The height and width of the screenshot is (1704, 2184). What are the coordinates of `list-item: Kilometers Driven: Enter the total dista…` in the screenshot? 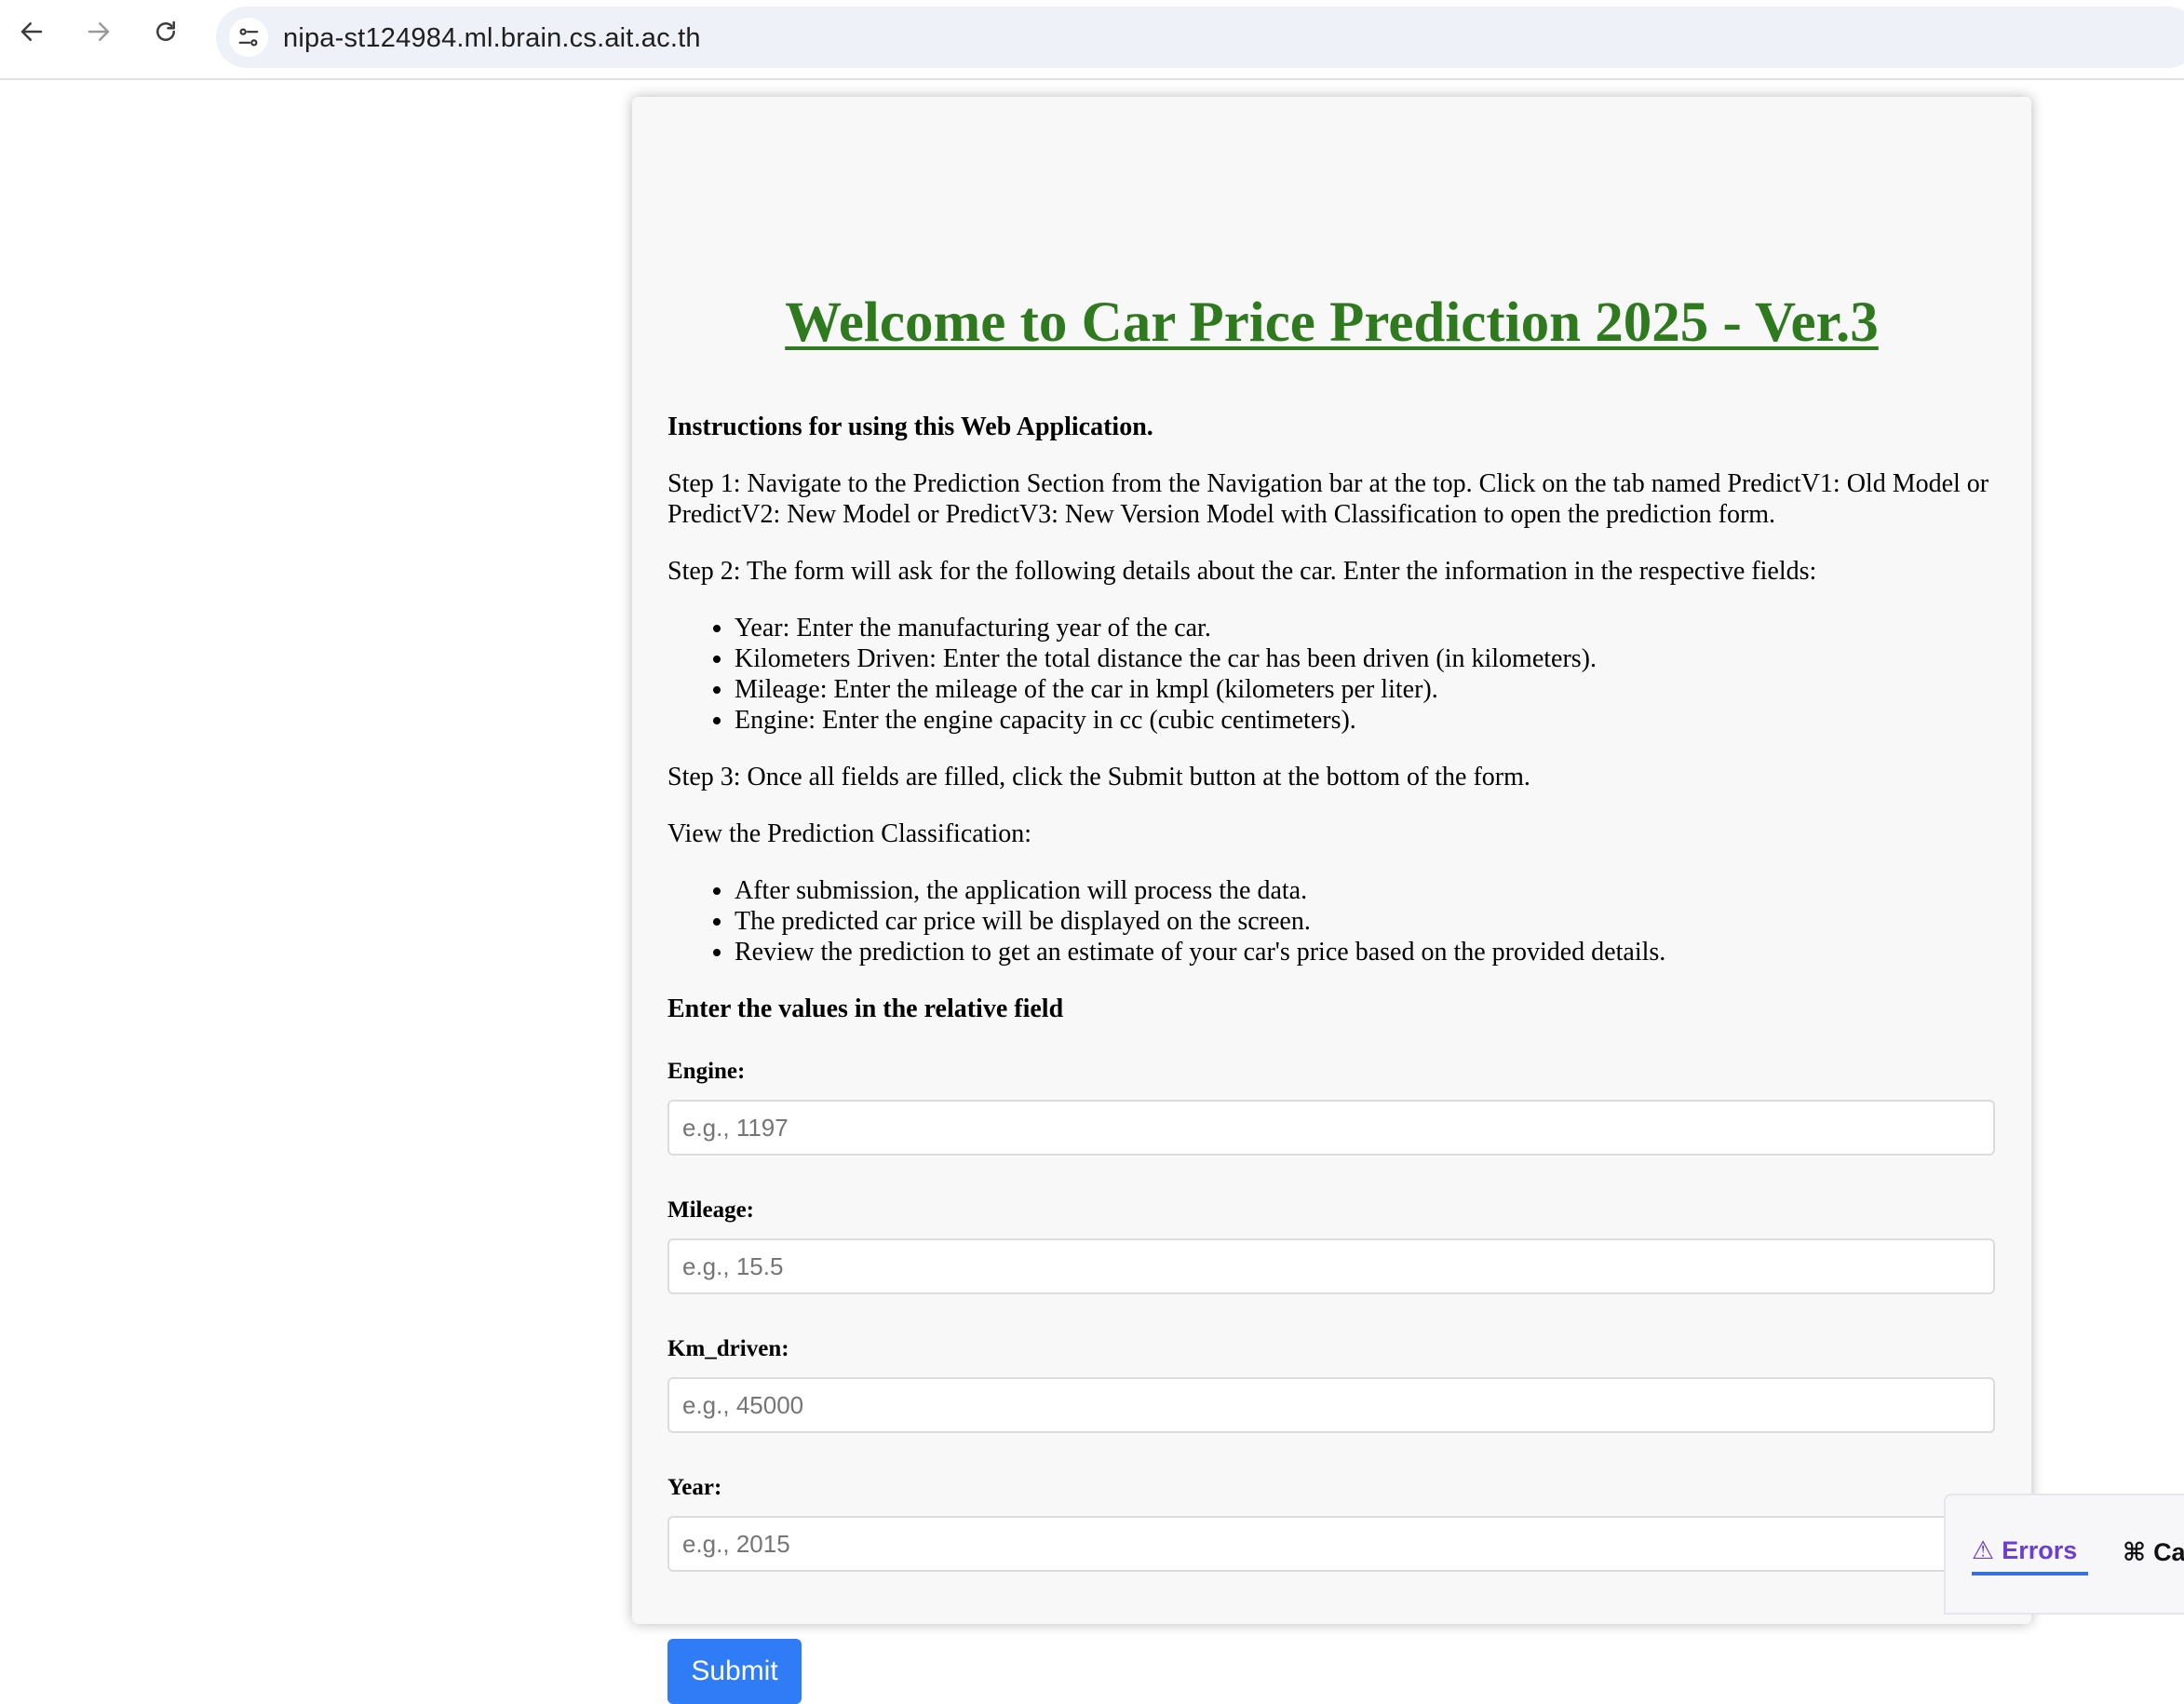 It's located at (1362, 658).